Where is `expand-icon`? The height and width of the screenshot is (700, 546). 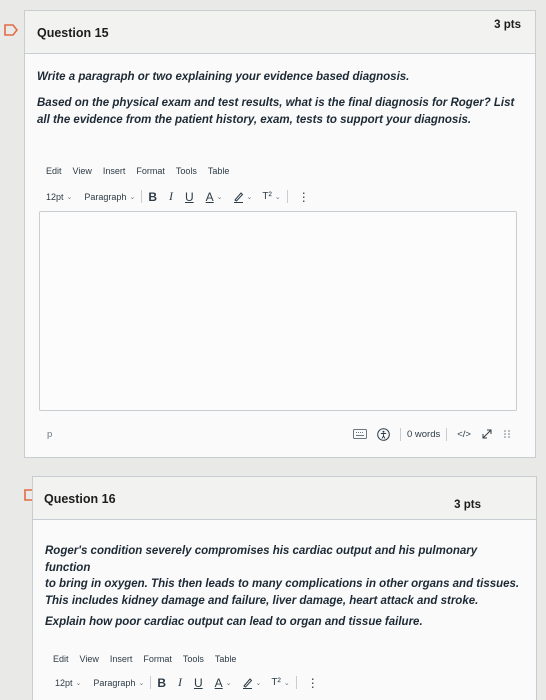
expand-icon is located at coordinates (487, 434).